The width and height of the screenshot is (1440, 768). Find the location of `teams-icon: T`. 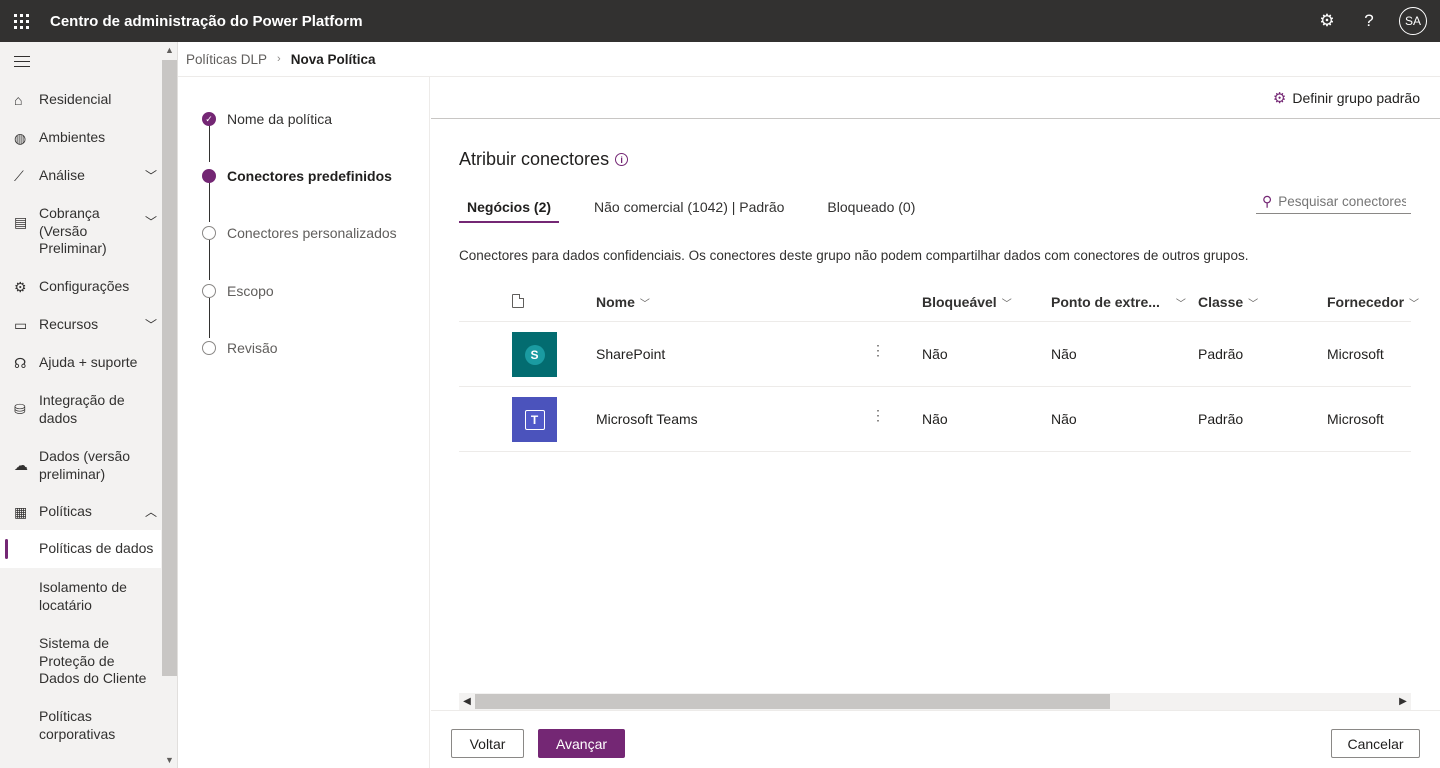

teams-icon: T is located at coordinates (534, 419).